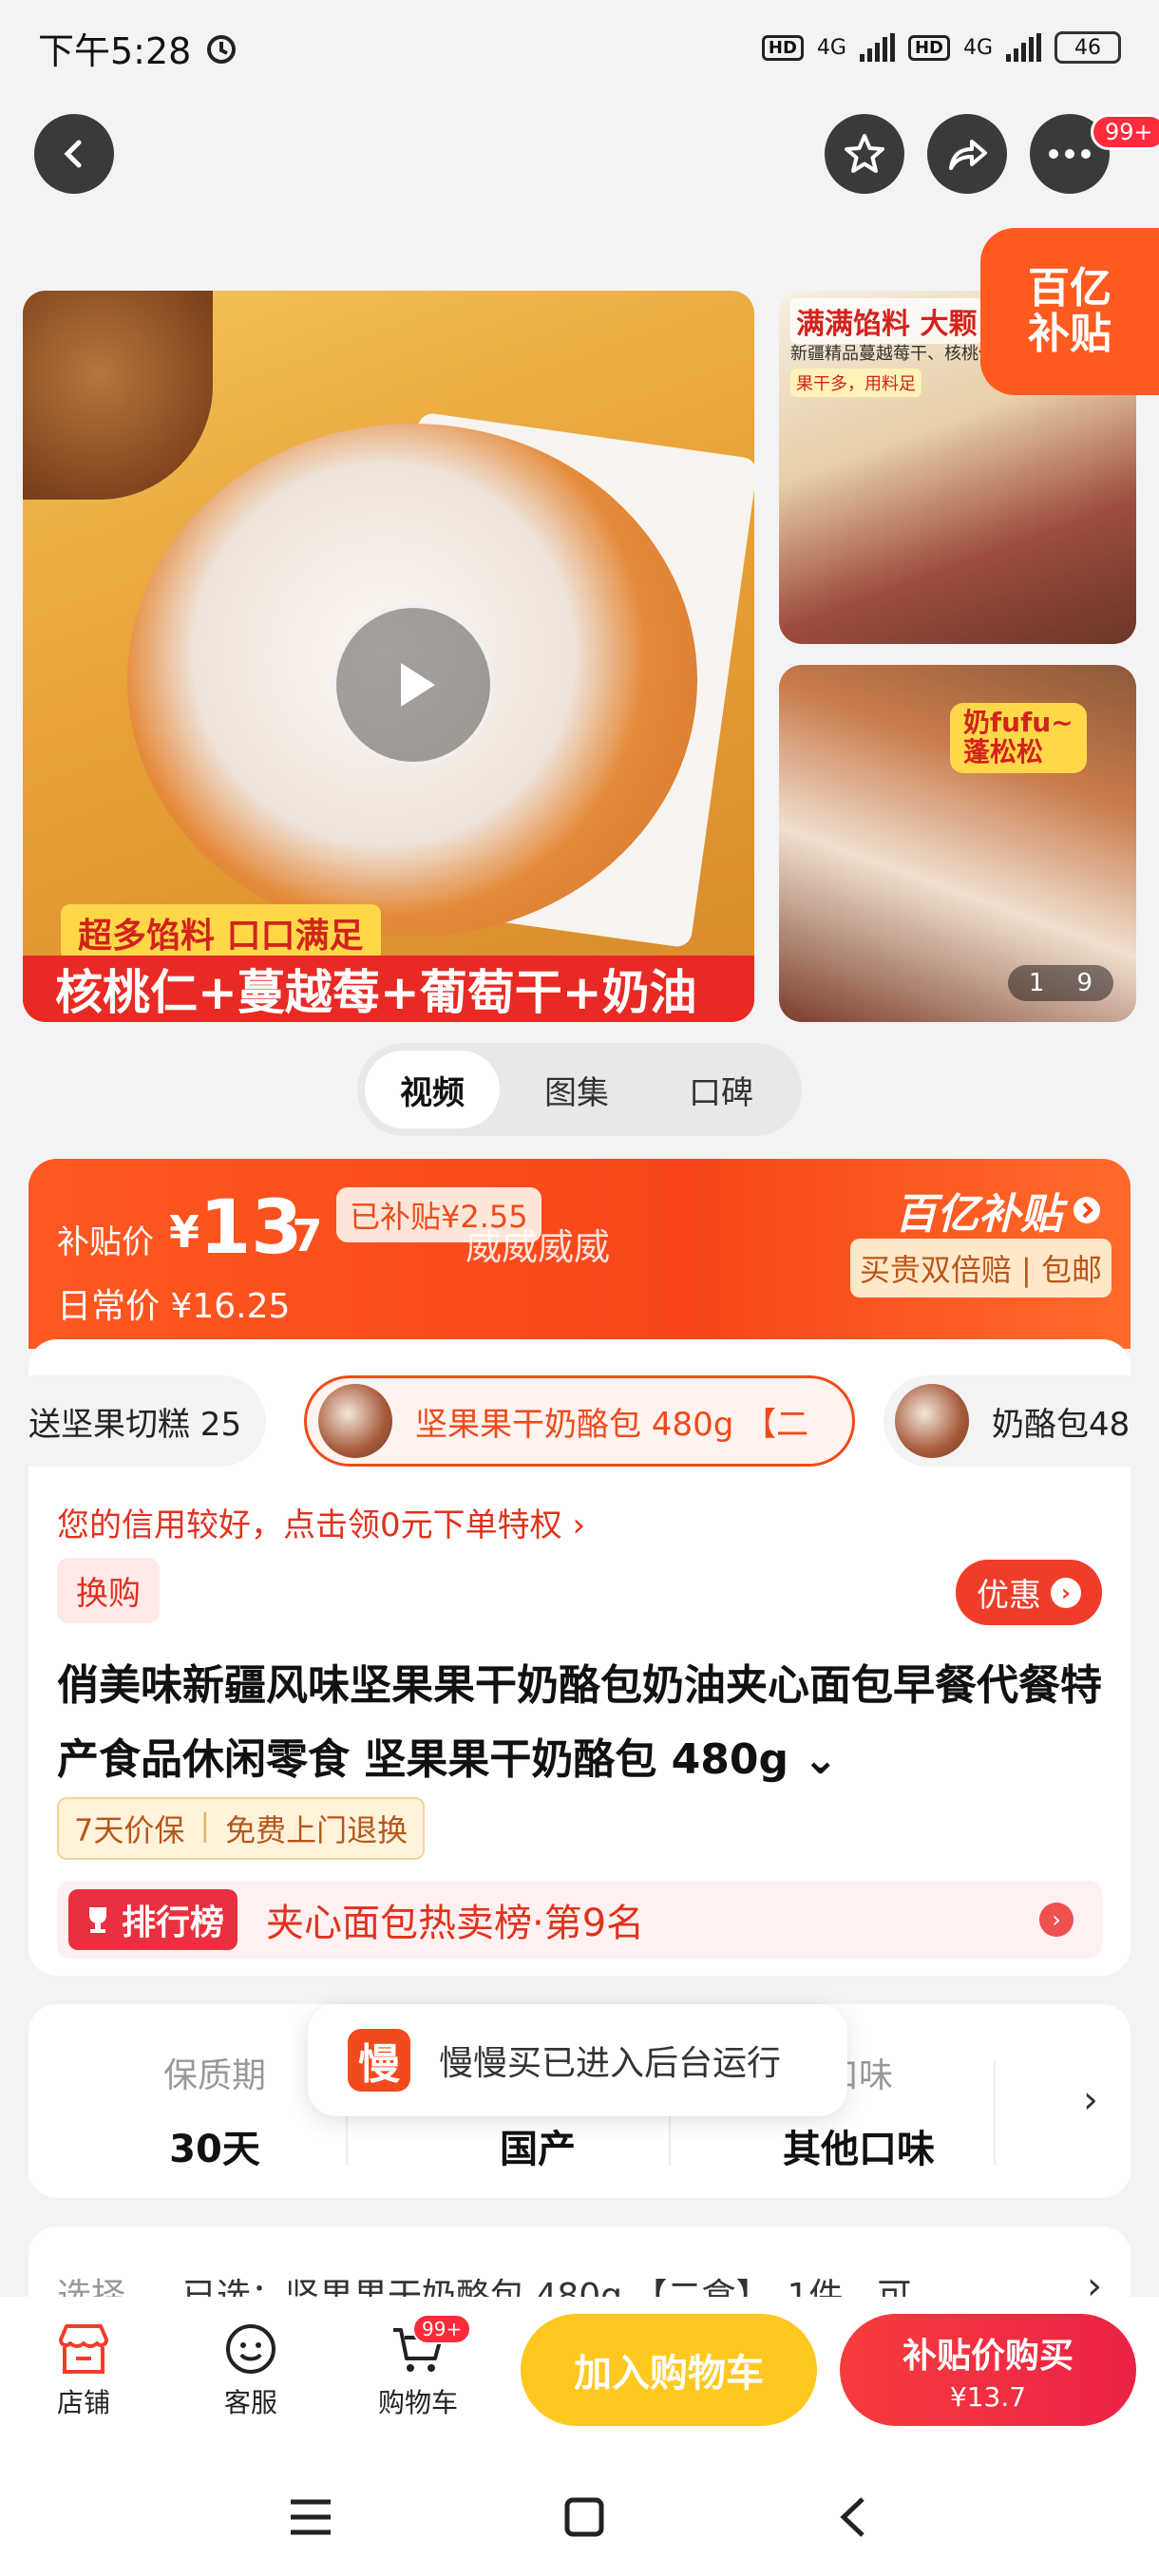  Describe the element at coordinates (886, 321) in the screenshot. I see `thumb-title: 满满馅料 大颗` at that location.